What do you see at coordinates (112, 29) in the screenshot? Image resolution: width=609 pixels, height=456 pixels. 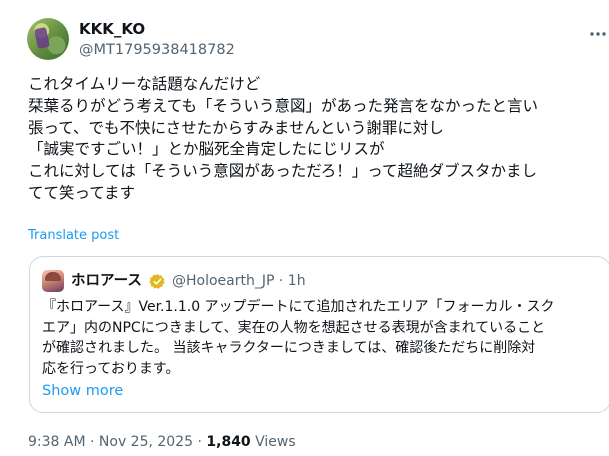 I see `author-display-name: KKK_KO` at bounding box center [112, 29].